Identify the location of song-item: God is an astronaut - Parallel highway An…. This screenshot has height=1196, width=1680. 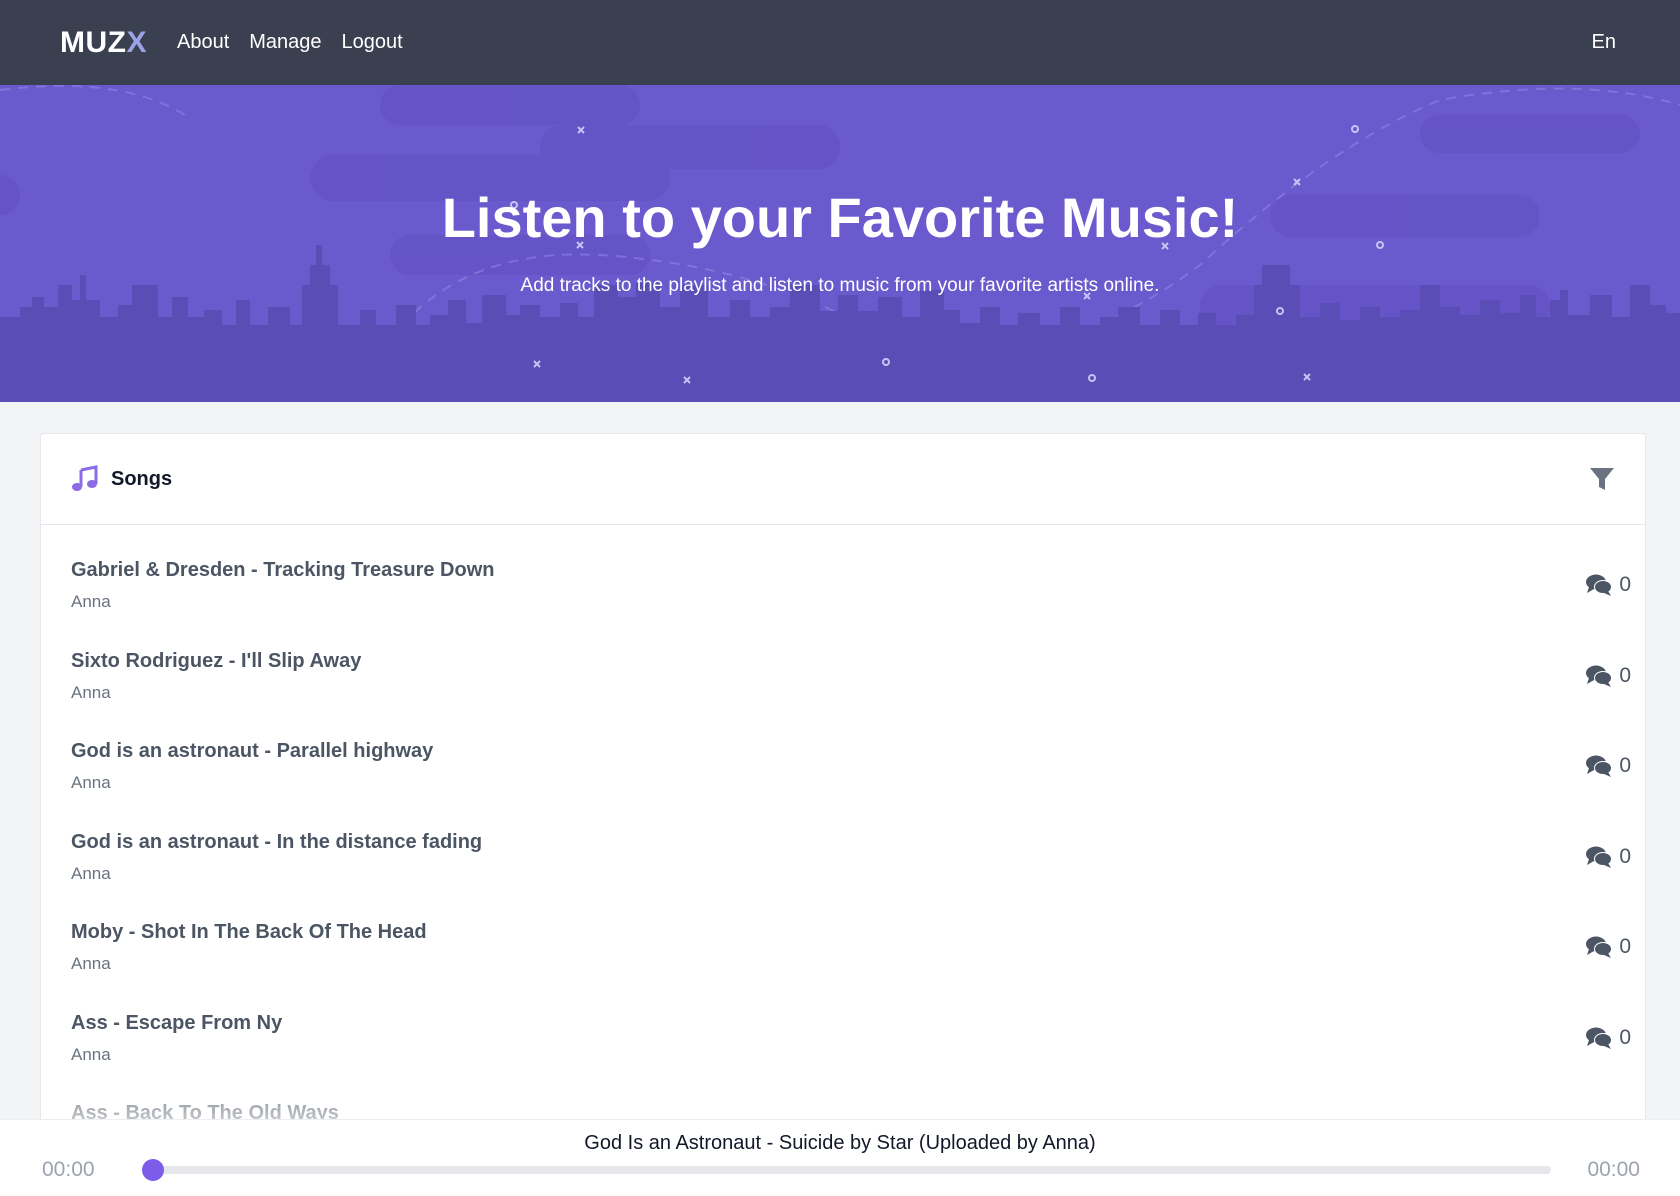
(843, 751).